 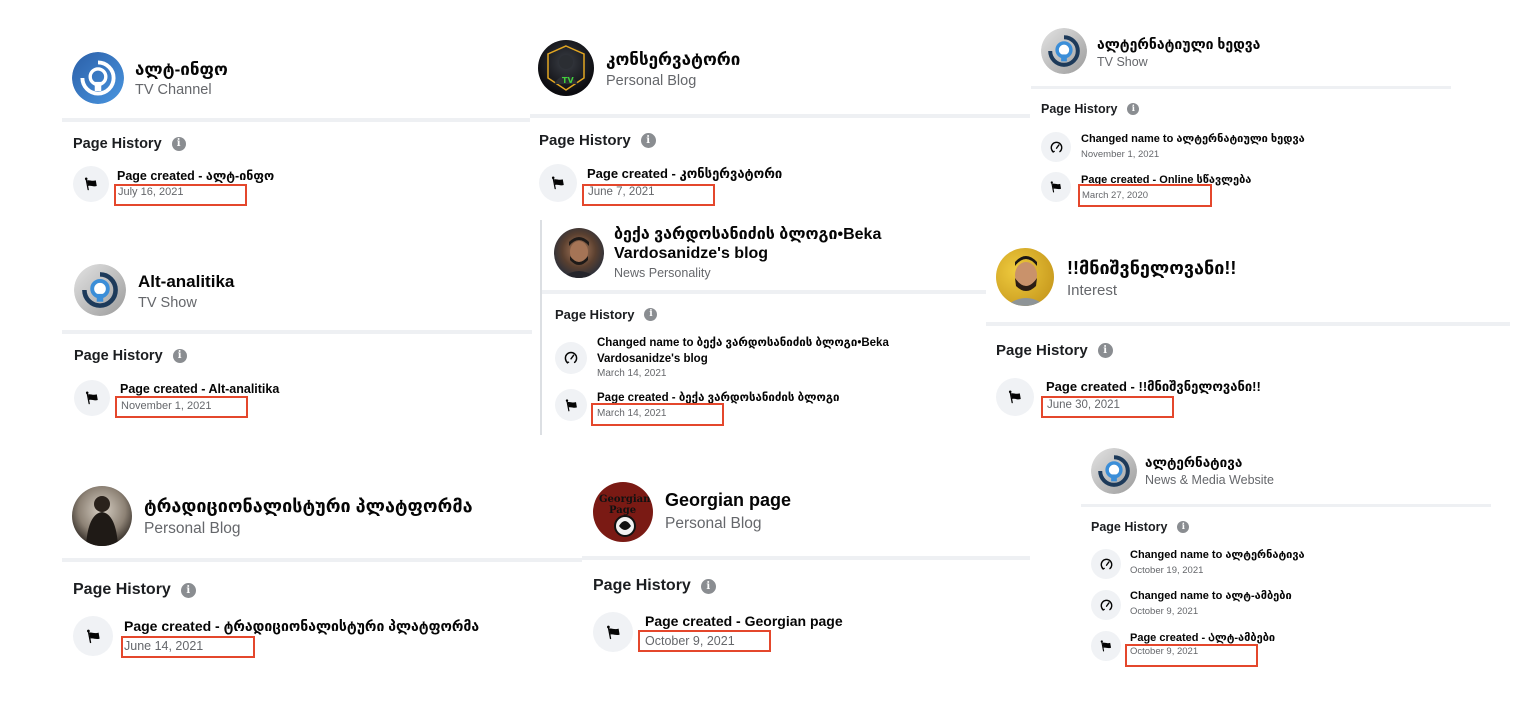 I want to click on entry-text: Changed name to ალტერნატიული ხედვა, so click(x=1193, y=139).